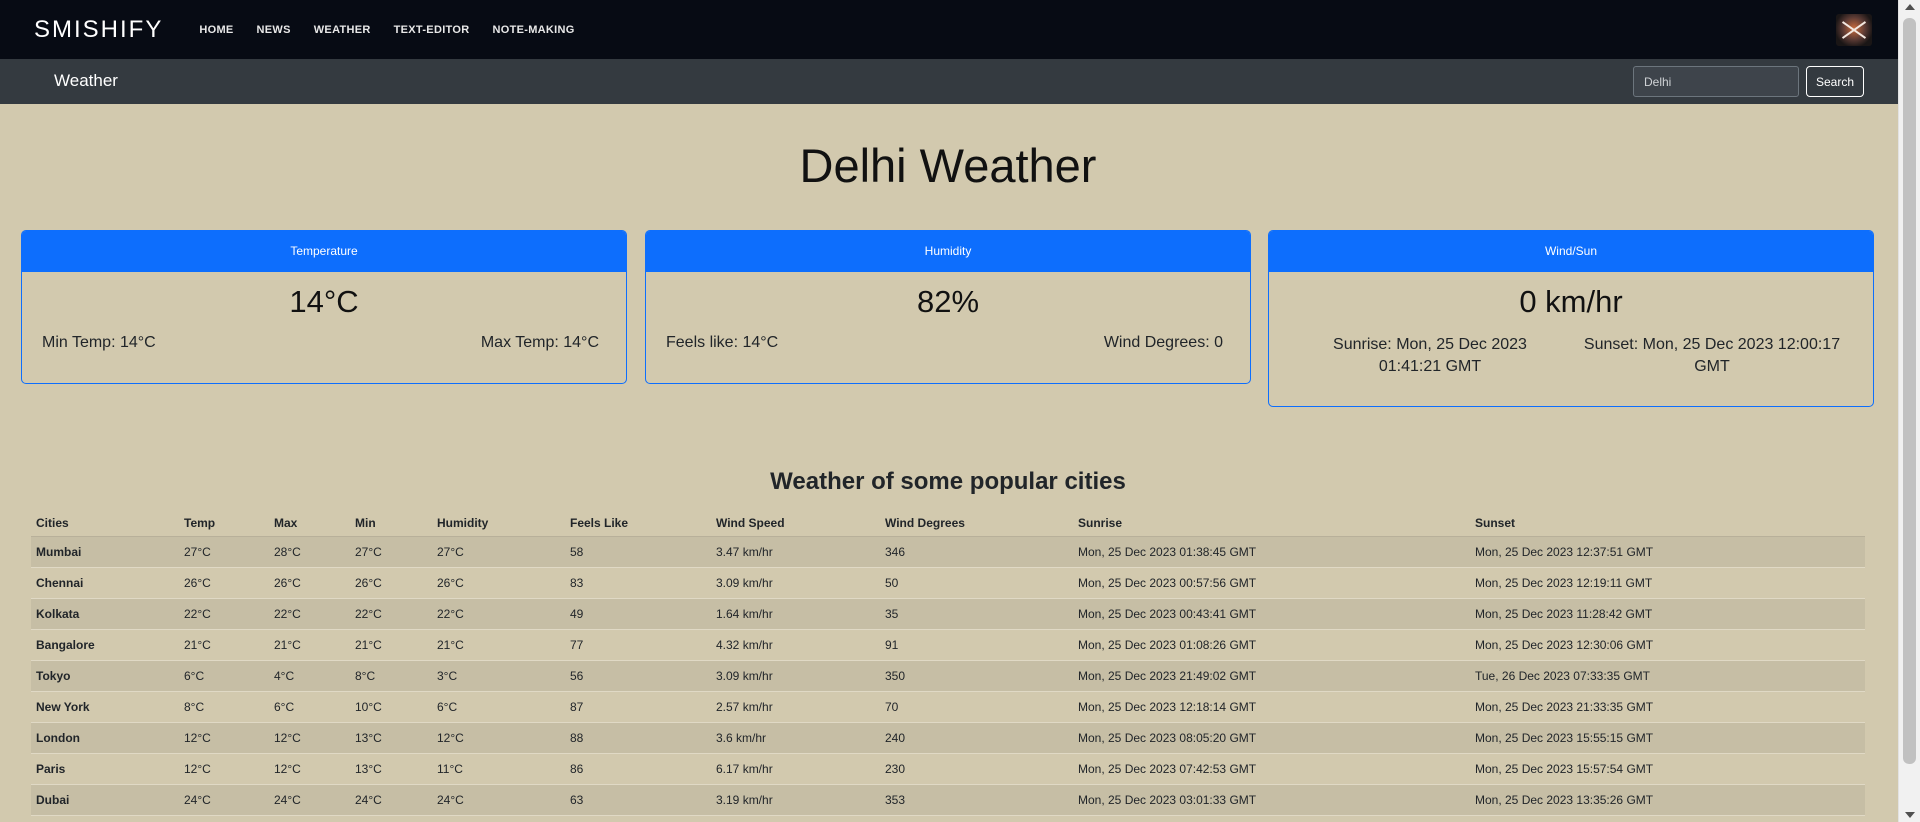  What do you see at coordinates (948, 481) in the screenshot?
I see `section-title: Weather of some popular cities` at bounding box center [948, 481].